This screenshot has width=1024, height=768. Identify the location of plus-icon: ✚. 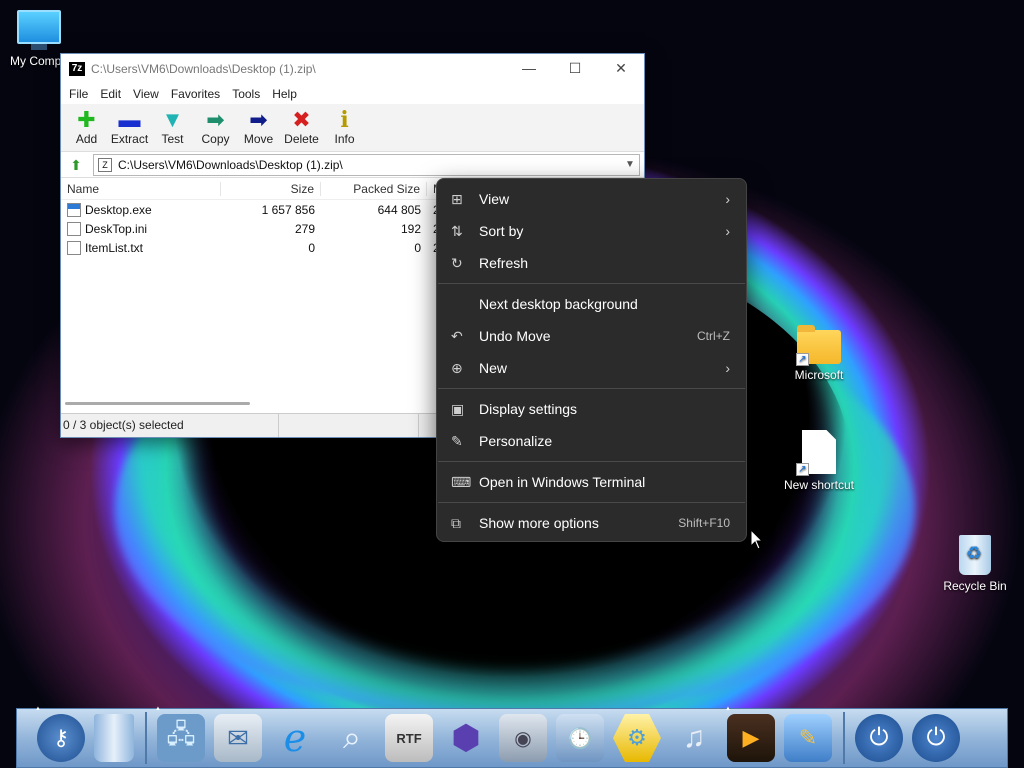
(86, 119).